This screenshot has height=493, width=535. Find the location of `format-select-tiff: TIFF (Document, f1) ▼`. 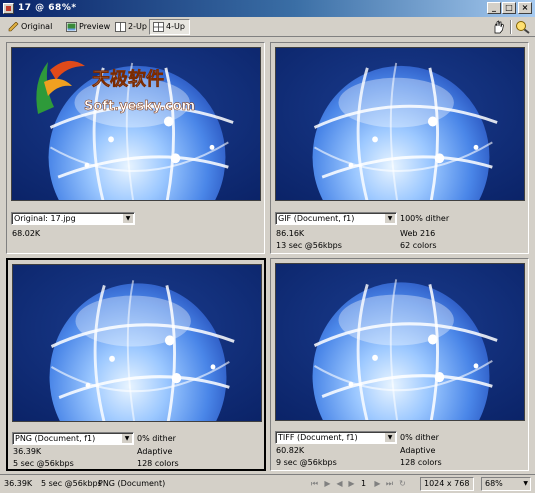

format-select-tiff: TIFF (Document, f1) ▼ is located at coordinates (336, 437).